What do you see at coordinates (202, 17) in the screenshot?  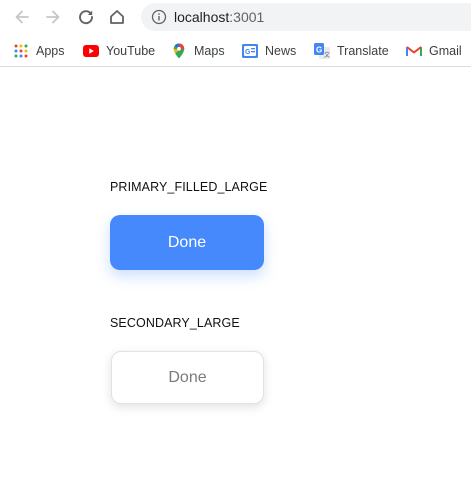 I see `url-host: localhost` at bounding box center [202, 17].